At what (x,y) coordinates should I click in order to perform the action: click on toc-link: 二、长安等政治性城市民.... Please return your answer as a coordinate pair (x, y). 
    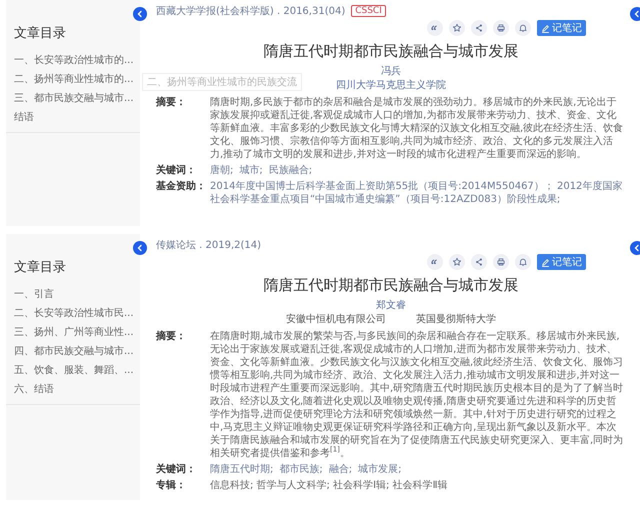
    Looking at the image, I should click on (75, 313).